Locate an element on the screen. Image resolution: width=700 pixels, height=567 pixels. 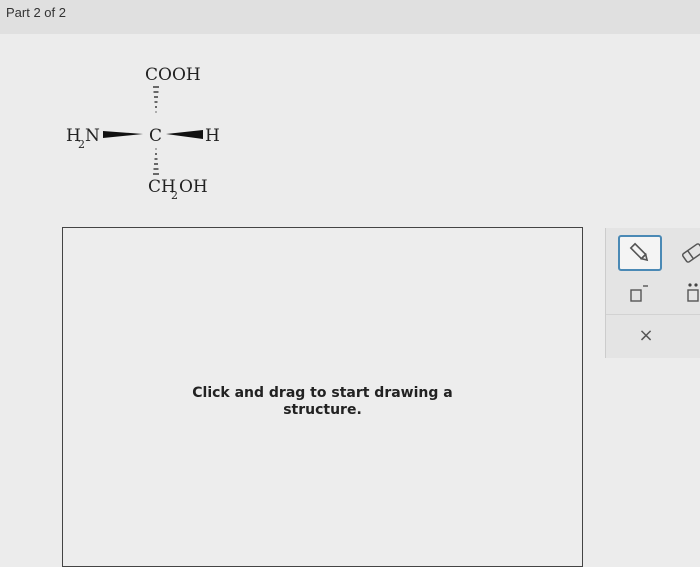
eraser-icon is located at coordinates (690, 253).